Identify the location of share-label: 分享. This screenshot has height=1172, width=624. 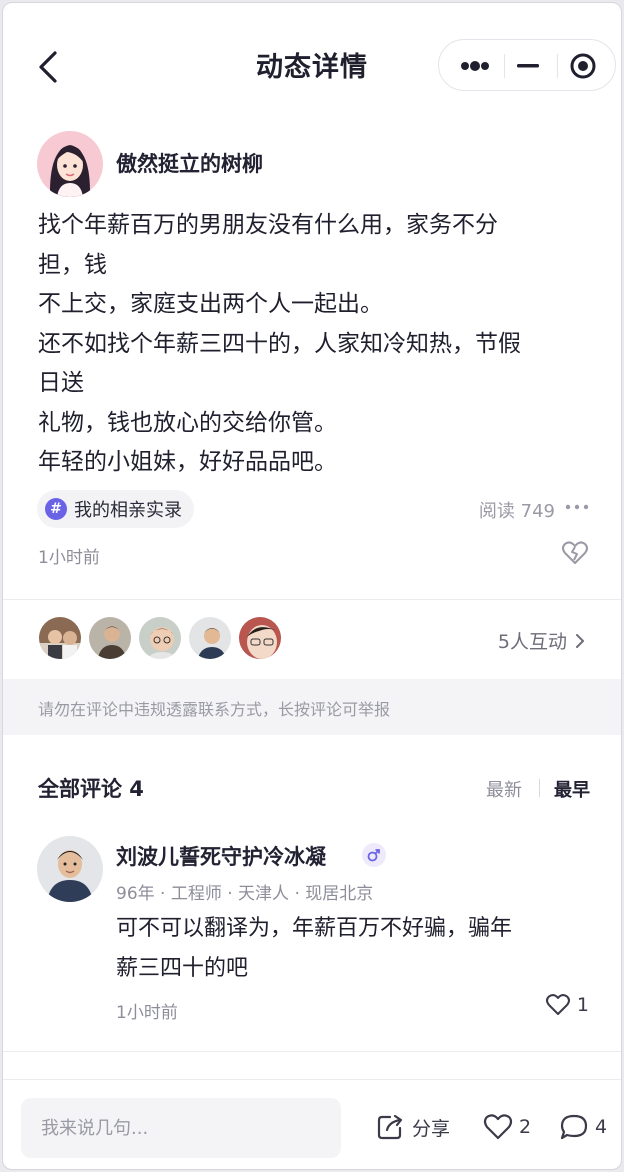
(431, 1128).